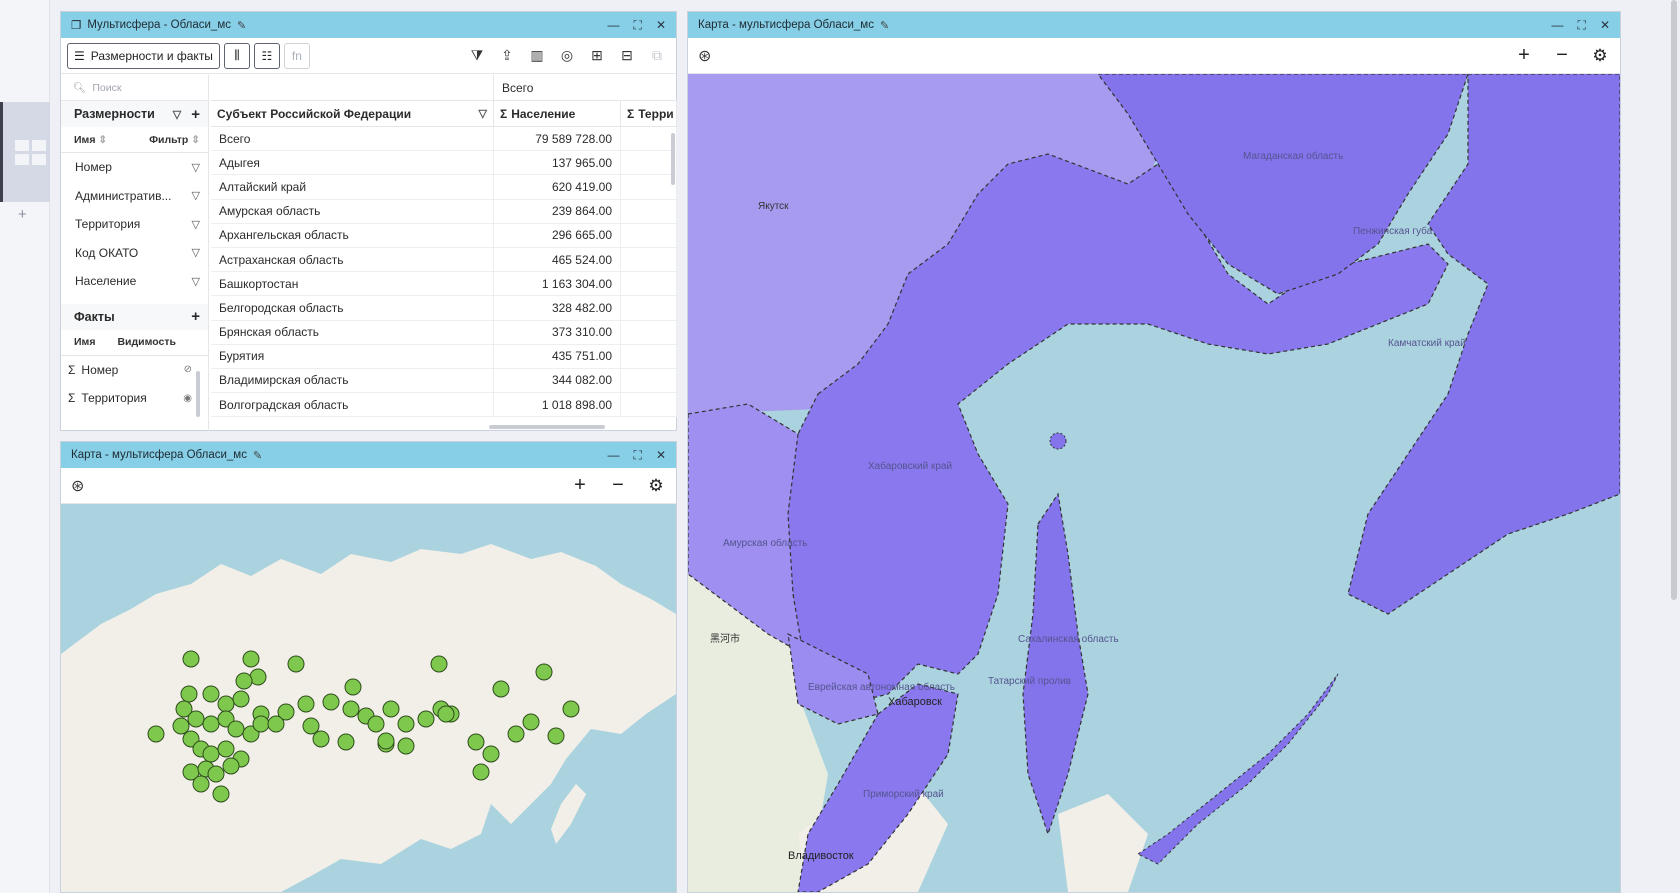 The image size is (1680, 893). Describe the element at coordinates (1154, 25) in the screenshot. I see `map2-titlebar: Карта - мультисфера Обласи_мс ✎ — ⛶ ✕` at that location.